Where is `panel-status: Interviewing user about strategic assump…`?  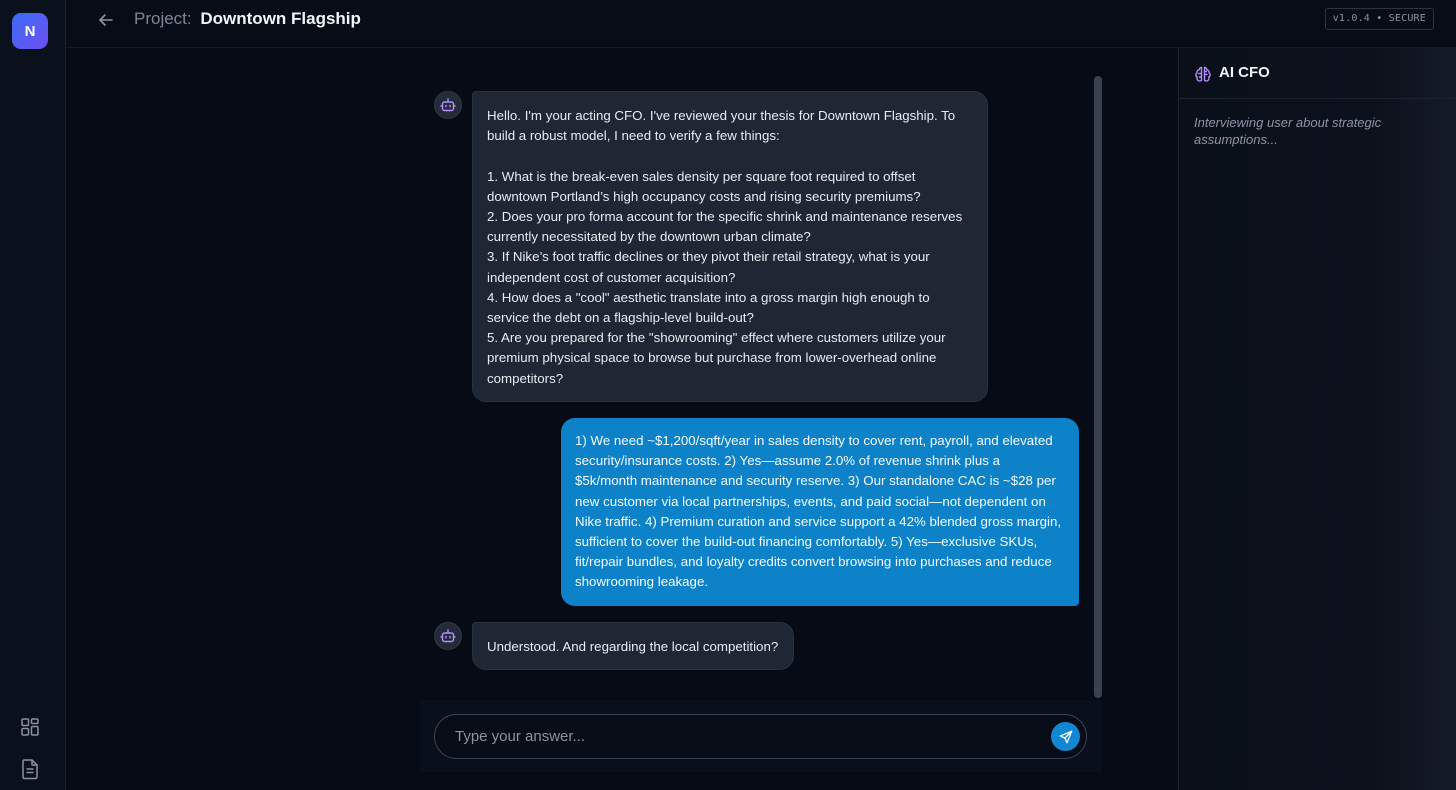 panel-status: Interviewing user about strategic assump… is located at coordinates (1288, 131).